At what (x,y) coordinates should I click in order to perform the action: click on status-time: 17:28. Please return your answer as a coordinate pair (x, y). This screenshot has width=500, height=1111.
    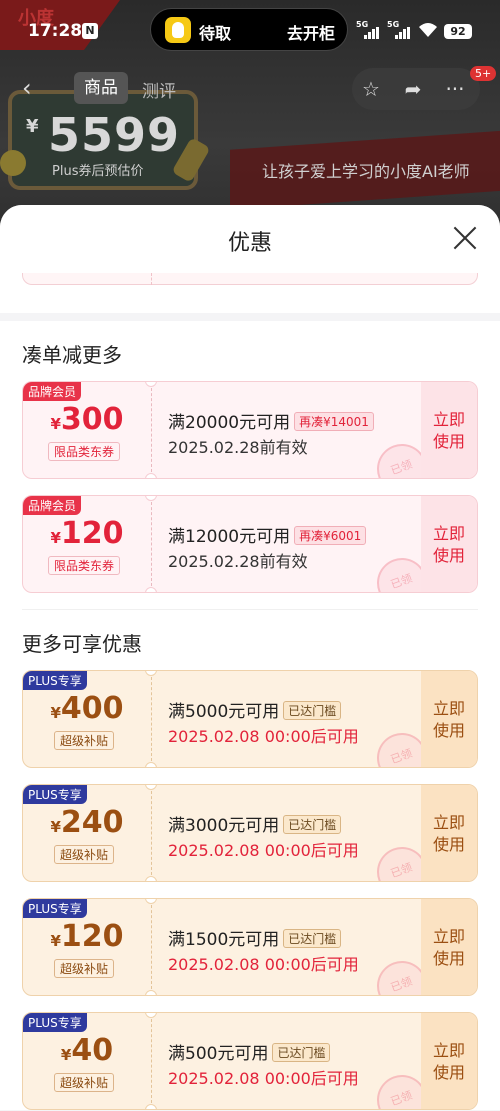
    Looking at the image, I should click on (55, 31).